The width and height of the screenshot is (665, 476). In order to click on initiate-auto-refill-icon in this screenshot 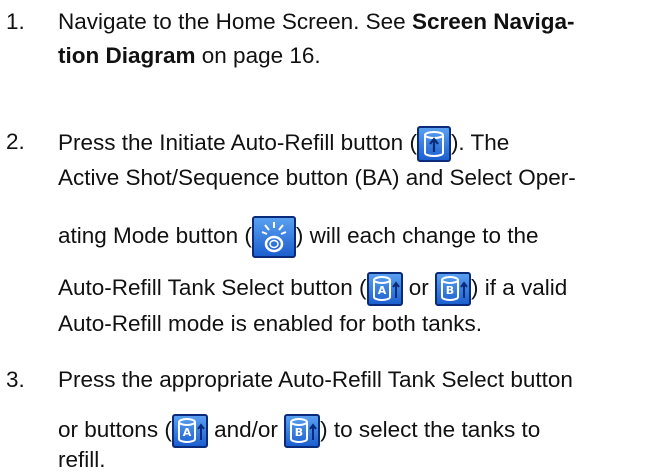, I will do `click(433, 144)`.